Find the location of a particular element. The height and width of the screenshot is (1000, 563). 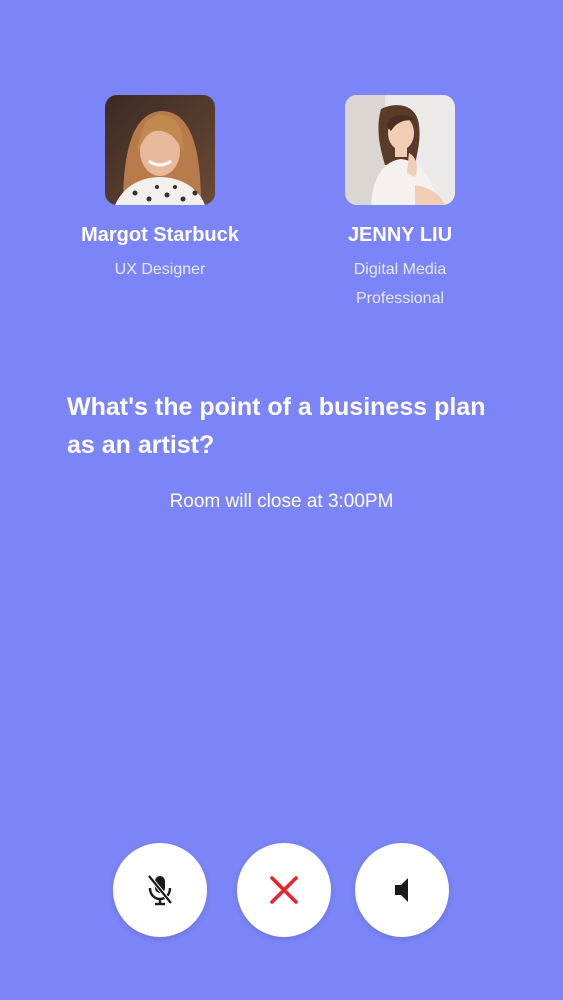

avatar-photo-jenny is located at coordinates (400, 150).